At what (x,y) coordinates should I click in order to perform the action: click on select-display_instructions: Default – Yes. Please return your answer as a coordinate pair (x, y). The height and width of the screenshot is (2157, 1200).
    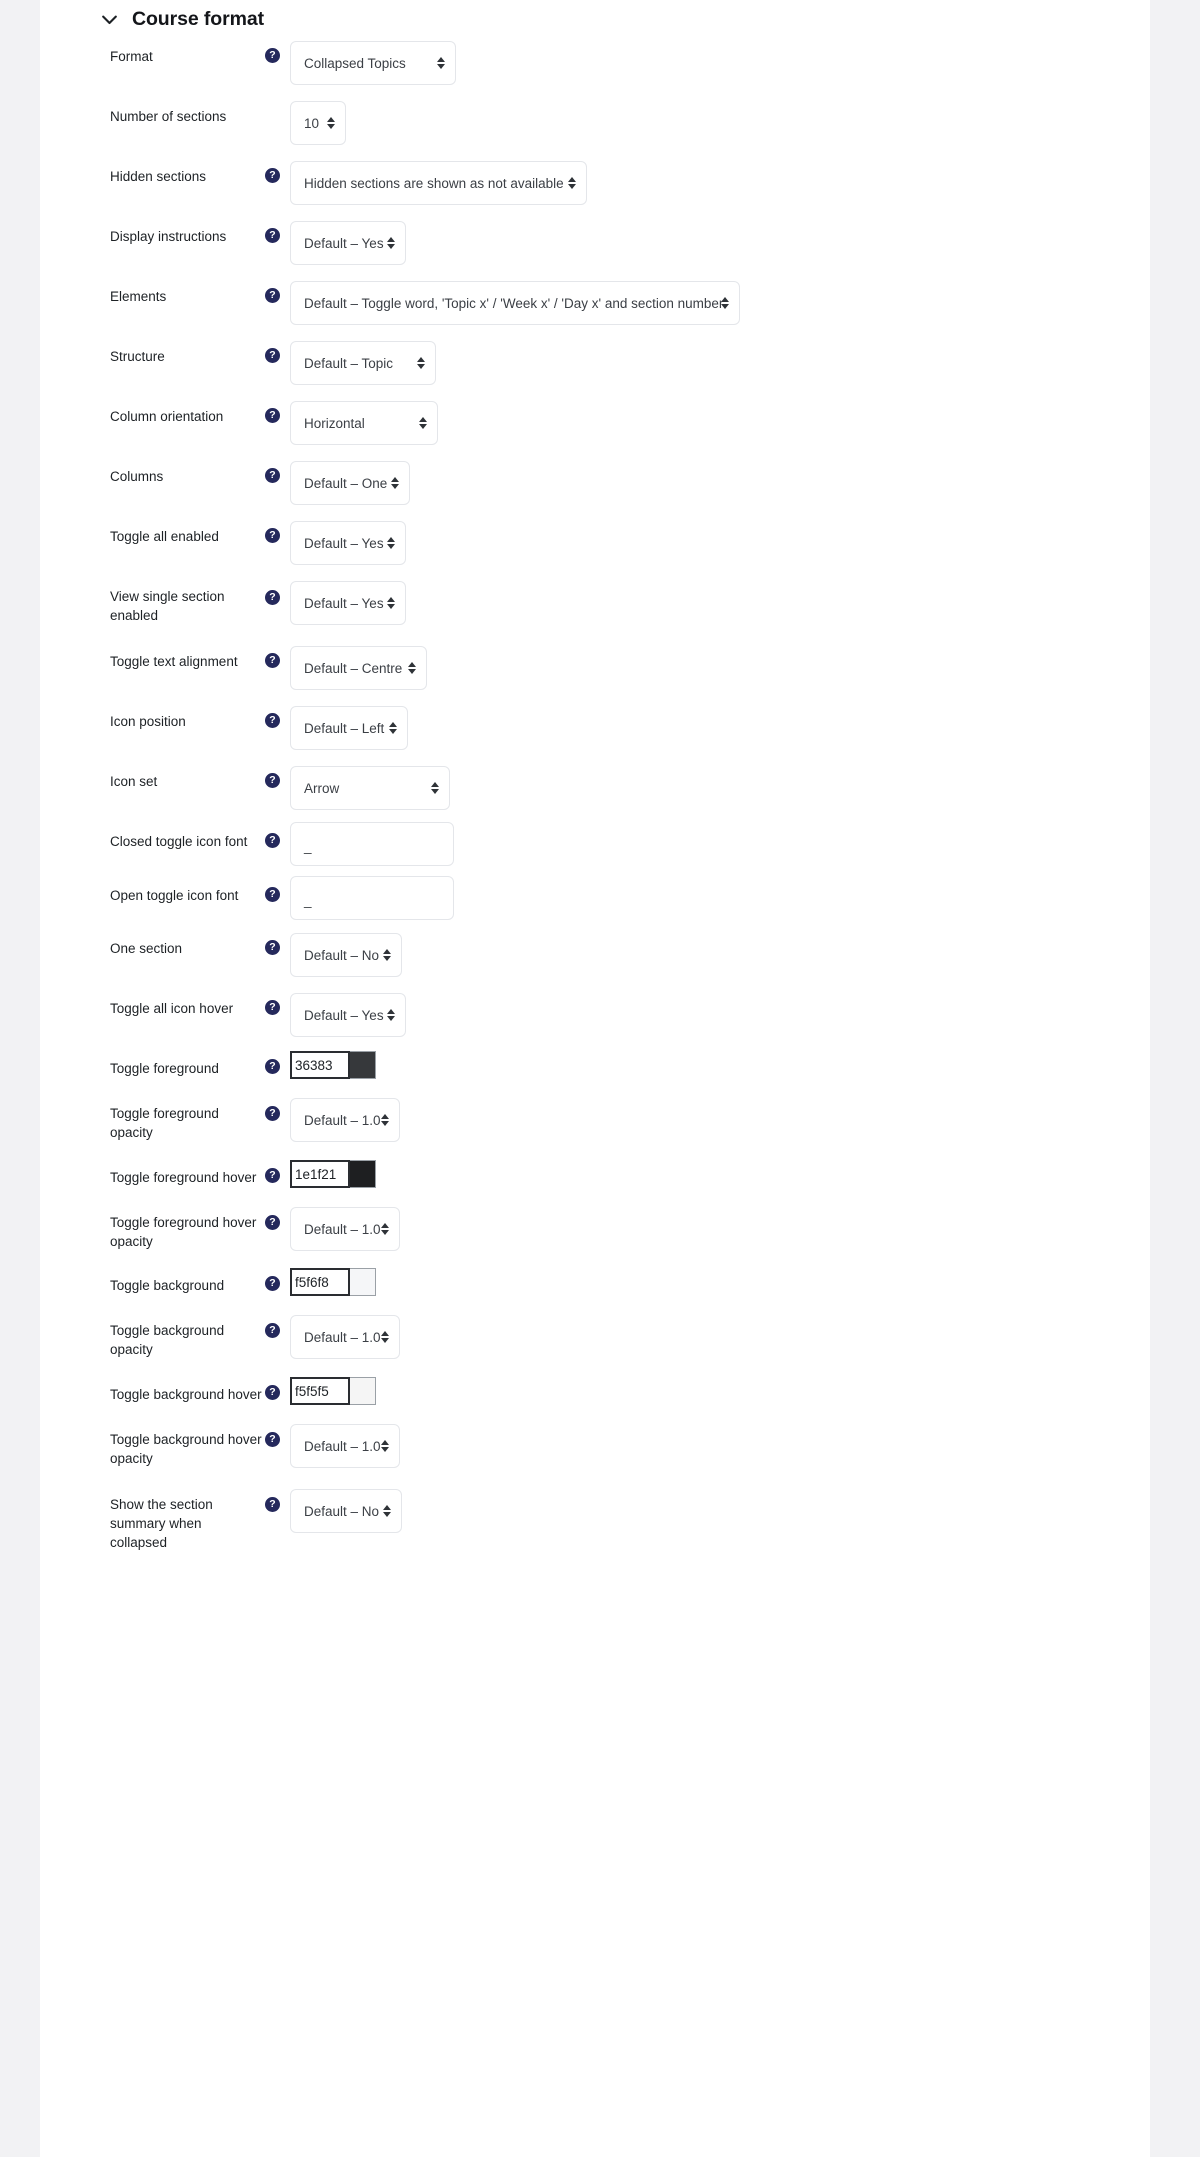
    Looking at the image, I should click on (348, 243).